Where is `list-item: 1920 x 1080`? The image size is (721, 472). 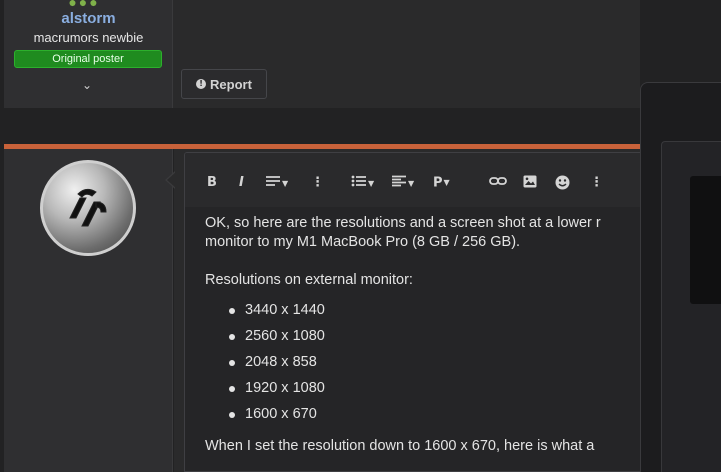 list-item: 1920 x 1080 is located at coordinates (422, 392).